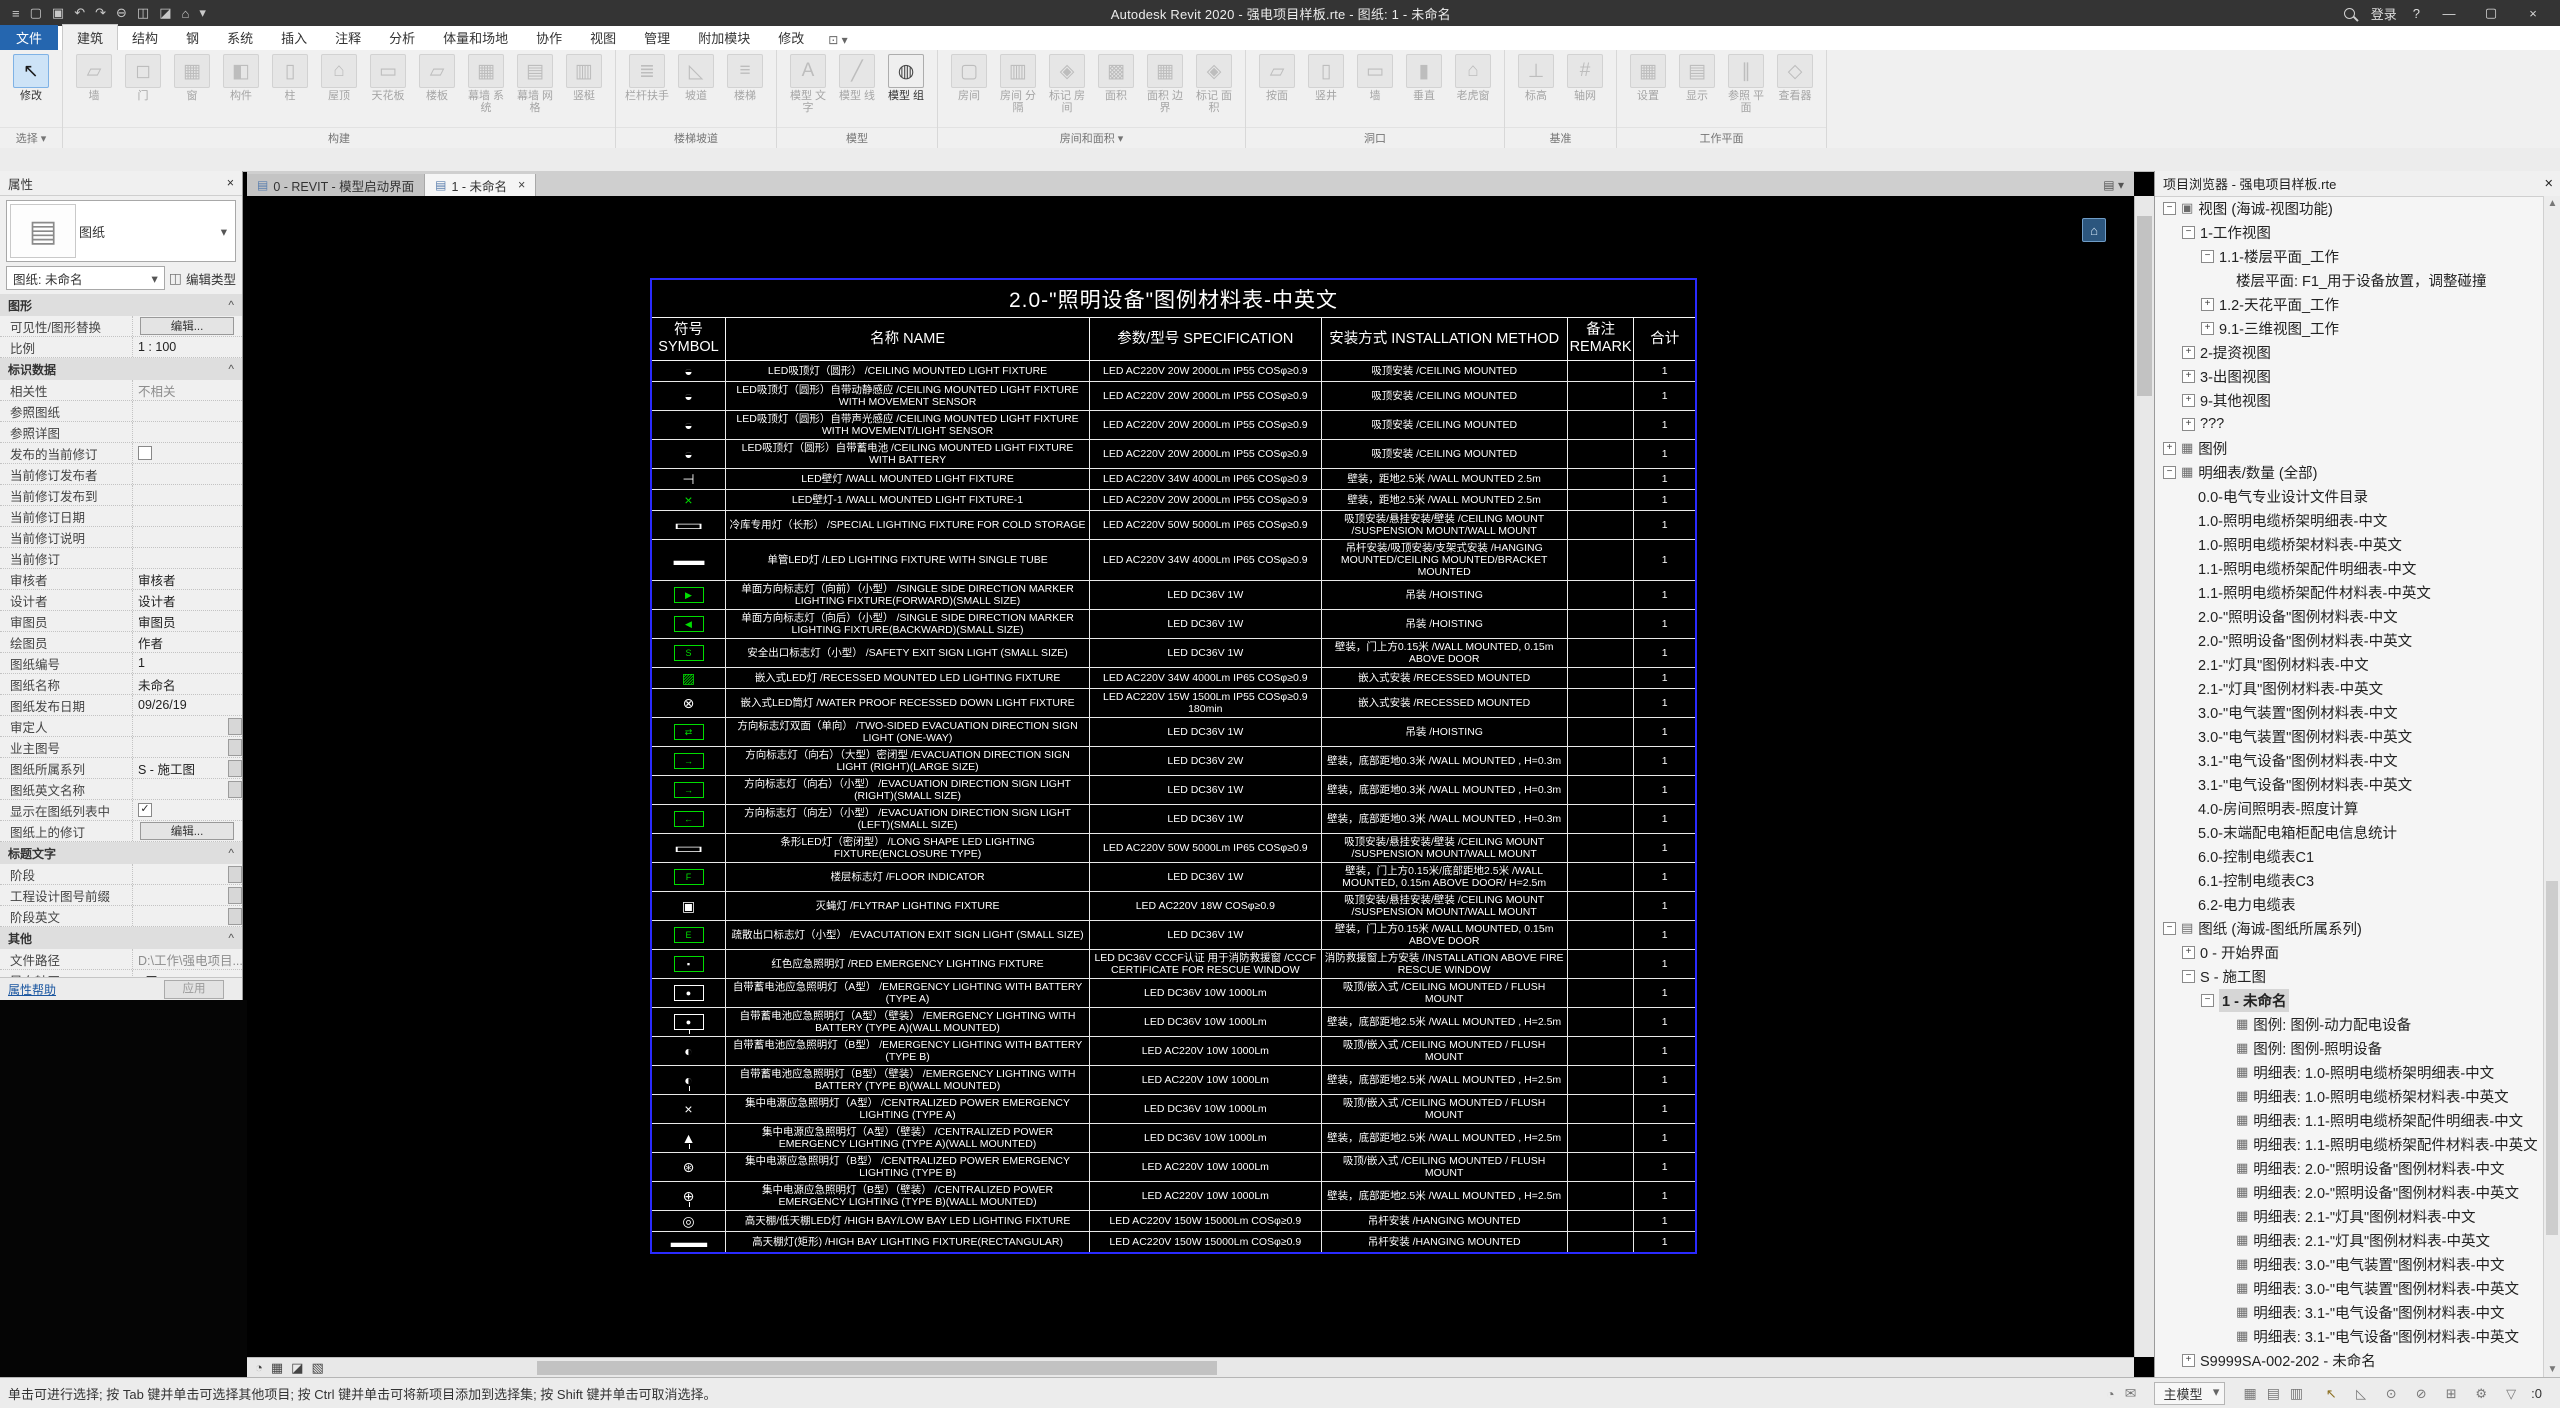 The image size is (2560, 1408). What do you see at coordinates (85, 278) in the screenshot?
I see `instance-selector: 图纸: 未命名 ▾` at bounding box center [85, 278].